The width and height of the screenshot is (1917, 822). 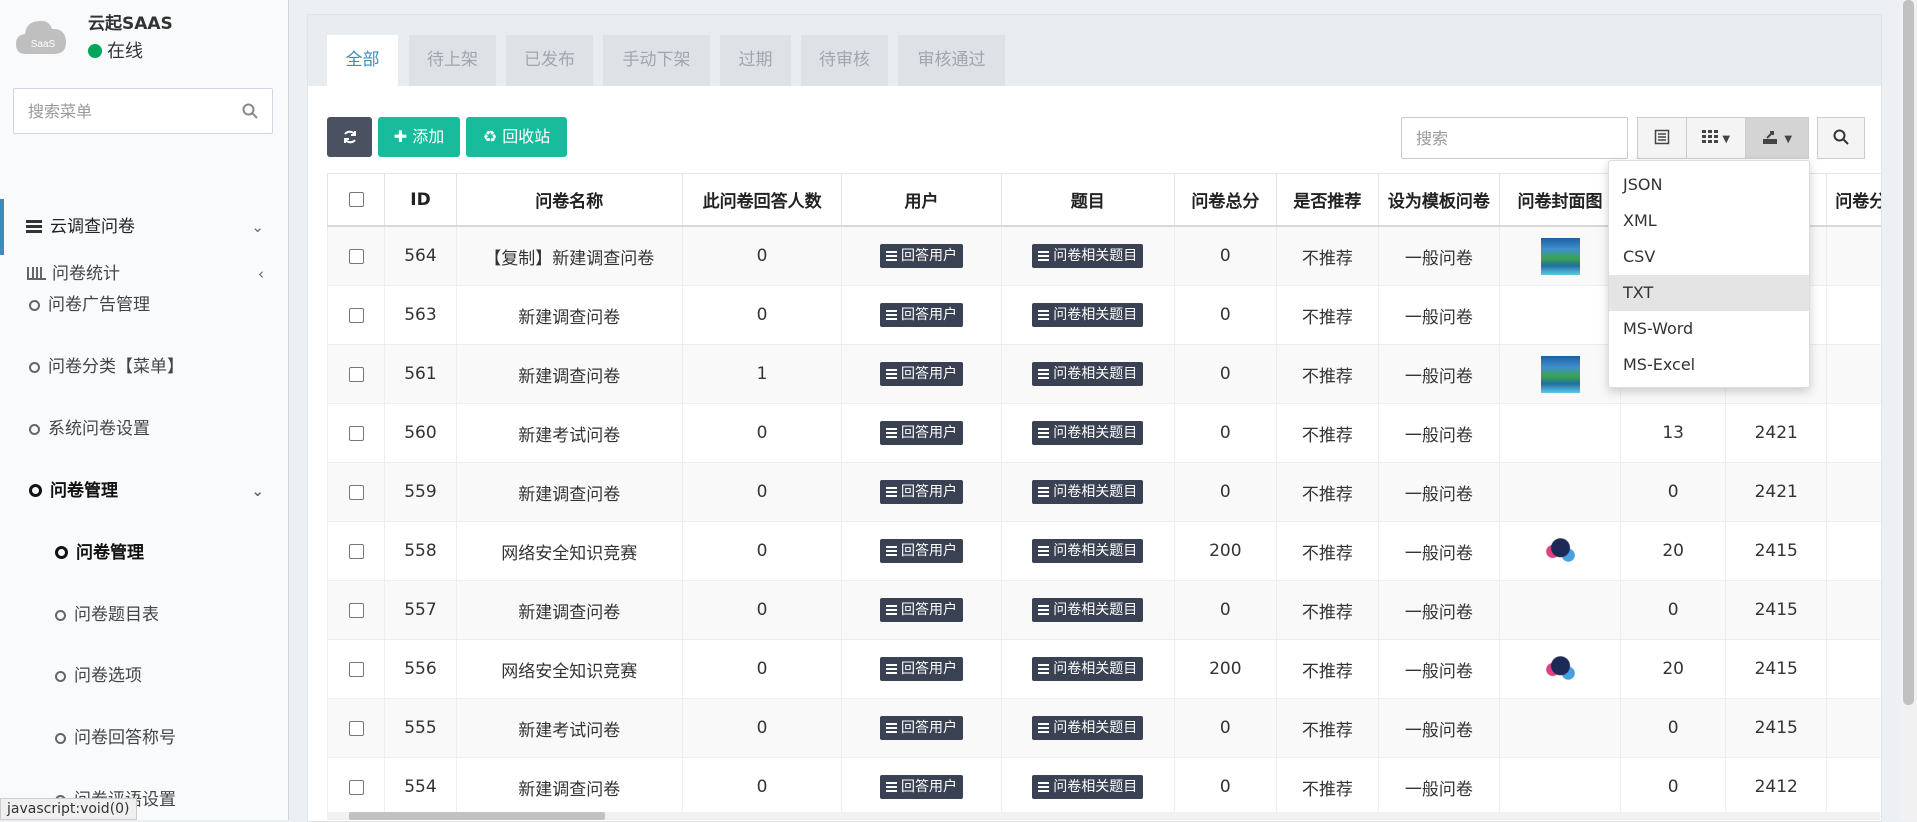 What do you see at coordinates (419, 137) in the screenshot?
I see `add-button: ✚ 添加` at bounding box center [419, 137].